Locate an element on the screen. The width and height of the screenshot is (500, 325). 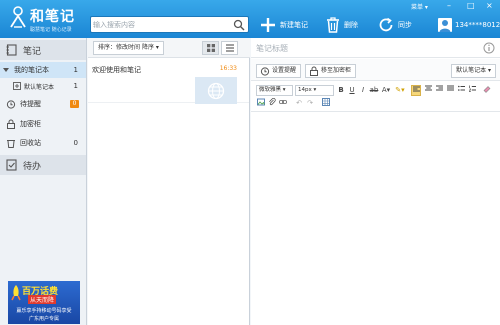
promo-line: 广东用户专属 is located at coordinates (43, 319).